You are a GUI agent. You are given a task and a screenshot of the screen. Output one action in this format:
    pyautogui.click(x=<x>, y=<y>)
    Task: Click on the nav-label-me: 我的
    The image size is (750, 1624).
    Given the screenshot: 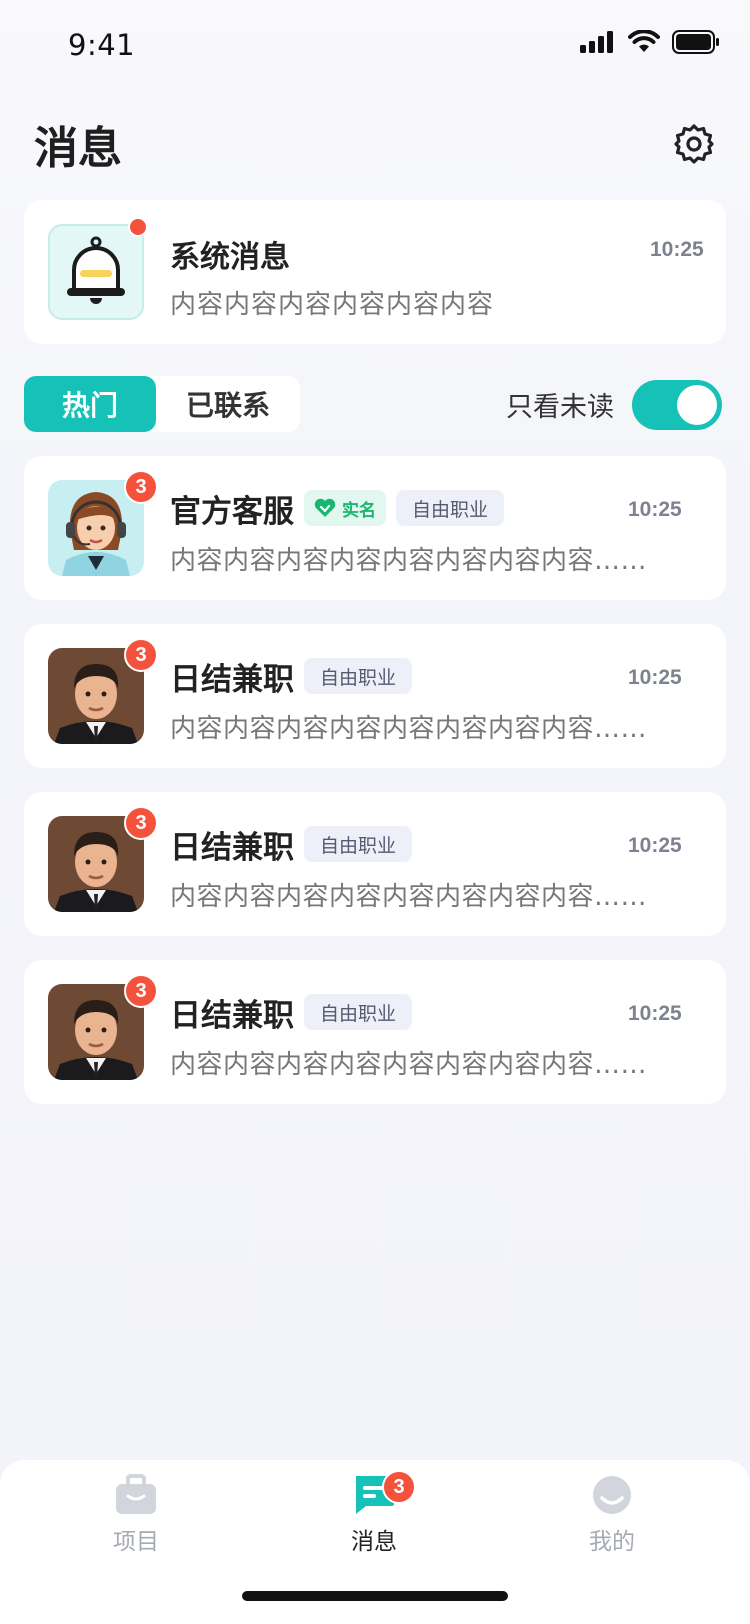 What is the action you would take?
    pyautogui.click(x=612, y=1542)
    